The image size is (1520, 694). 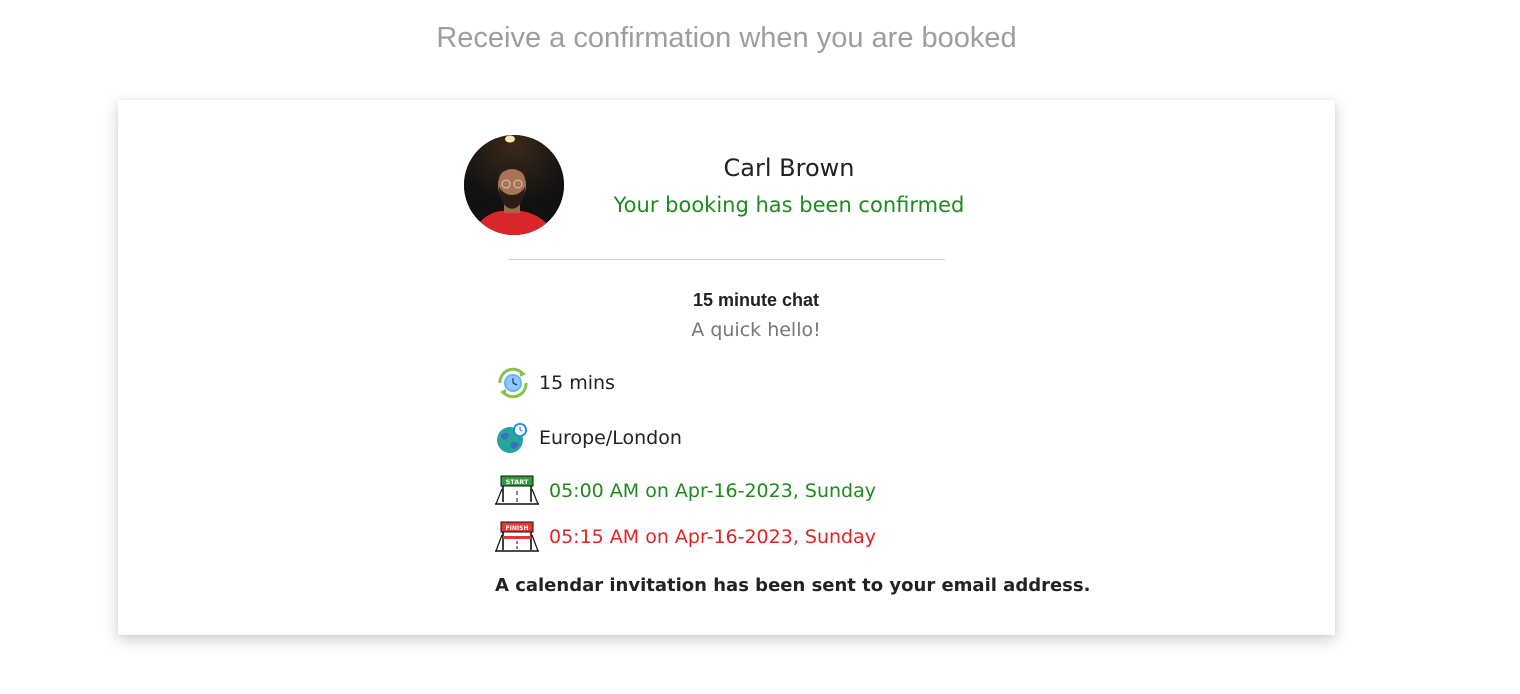 What do you see at coordinates (517, 491) in the screenshot?
I see `start-banner-icon: START` at bounding box center [517, 491].